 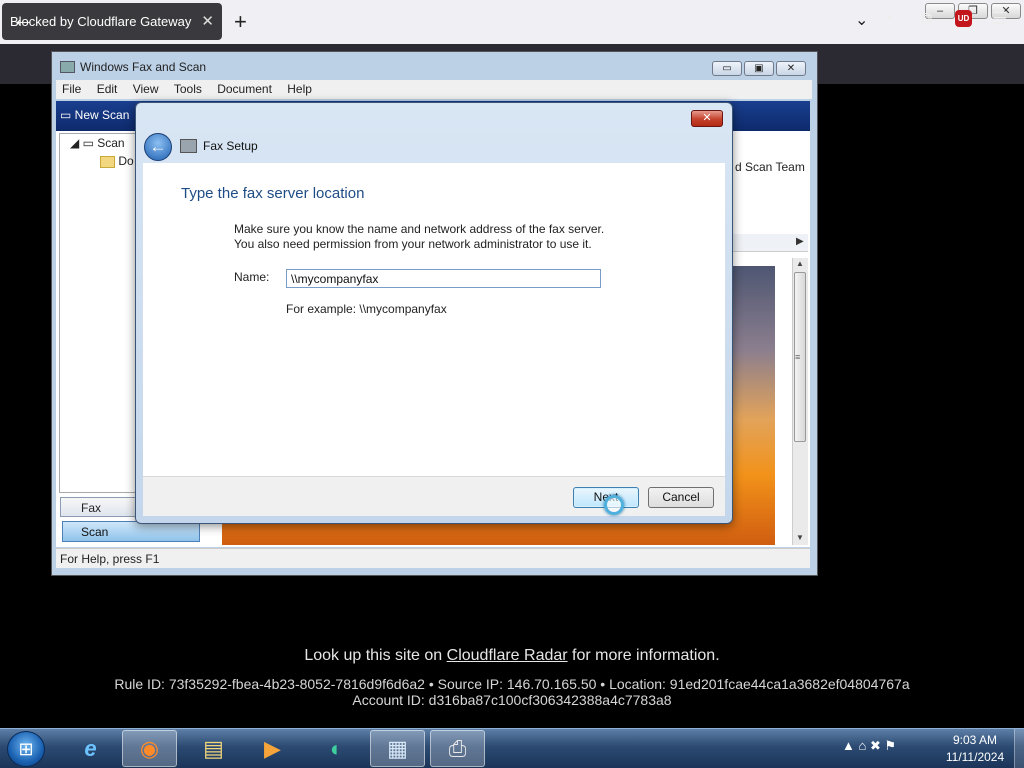 I want to click on tab-title: Blocked by Cloudflare Gateway, so click(x=101, y=21).